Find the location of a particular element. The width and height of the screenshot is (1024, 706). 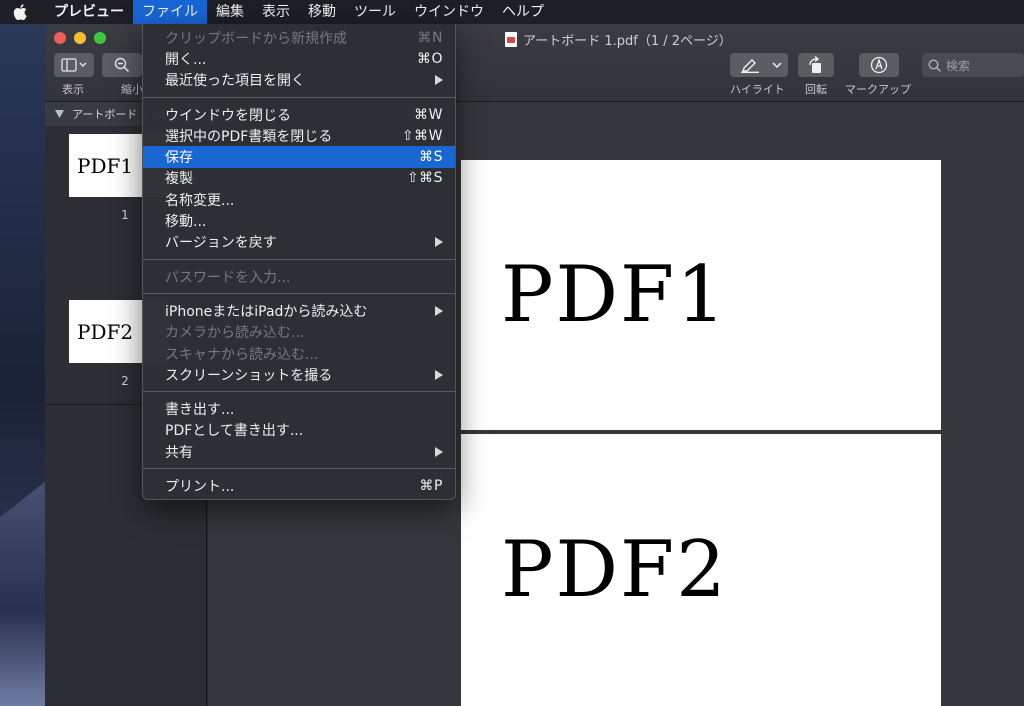

menu-item-label: 最近使った項目を開く is located at coordinates (235, 81).